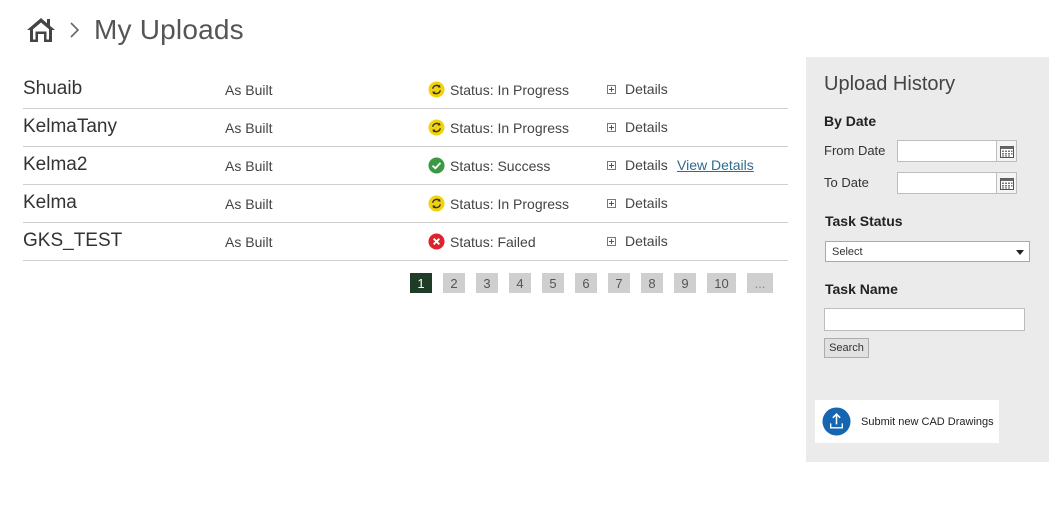 Image resolution: width=1063 pixels, height=507 pixels. Describe the element at coordinates (846, 182) in the screenshot. I see `to-date-label: To Date` at that location.